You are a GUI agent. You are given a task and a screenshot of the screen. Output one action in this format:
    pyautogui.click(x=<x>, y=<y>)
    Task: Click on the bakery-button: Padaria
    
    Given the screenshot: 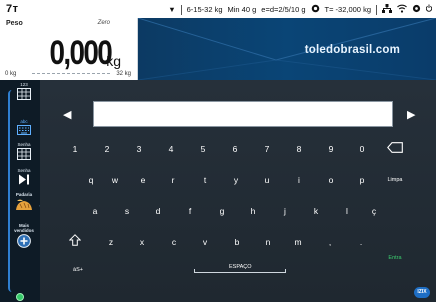 What is the action you would take?
    pyautogui.click(x=24, y=202)
    